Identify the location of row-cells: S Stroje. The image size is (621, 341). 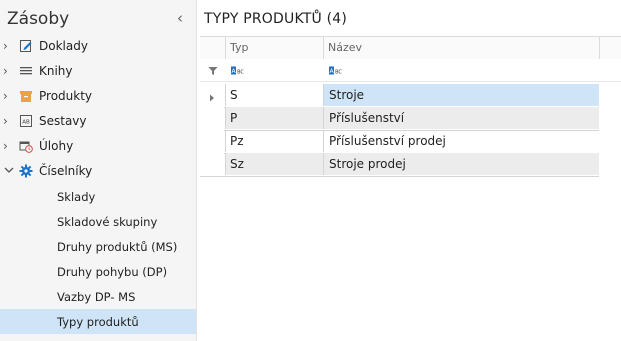
(399, 96).